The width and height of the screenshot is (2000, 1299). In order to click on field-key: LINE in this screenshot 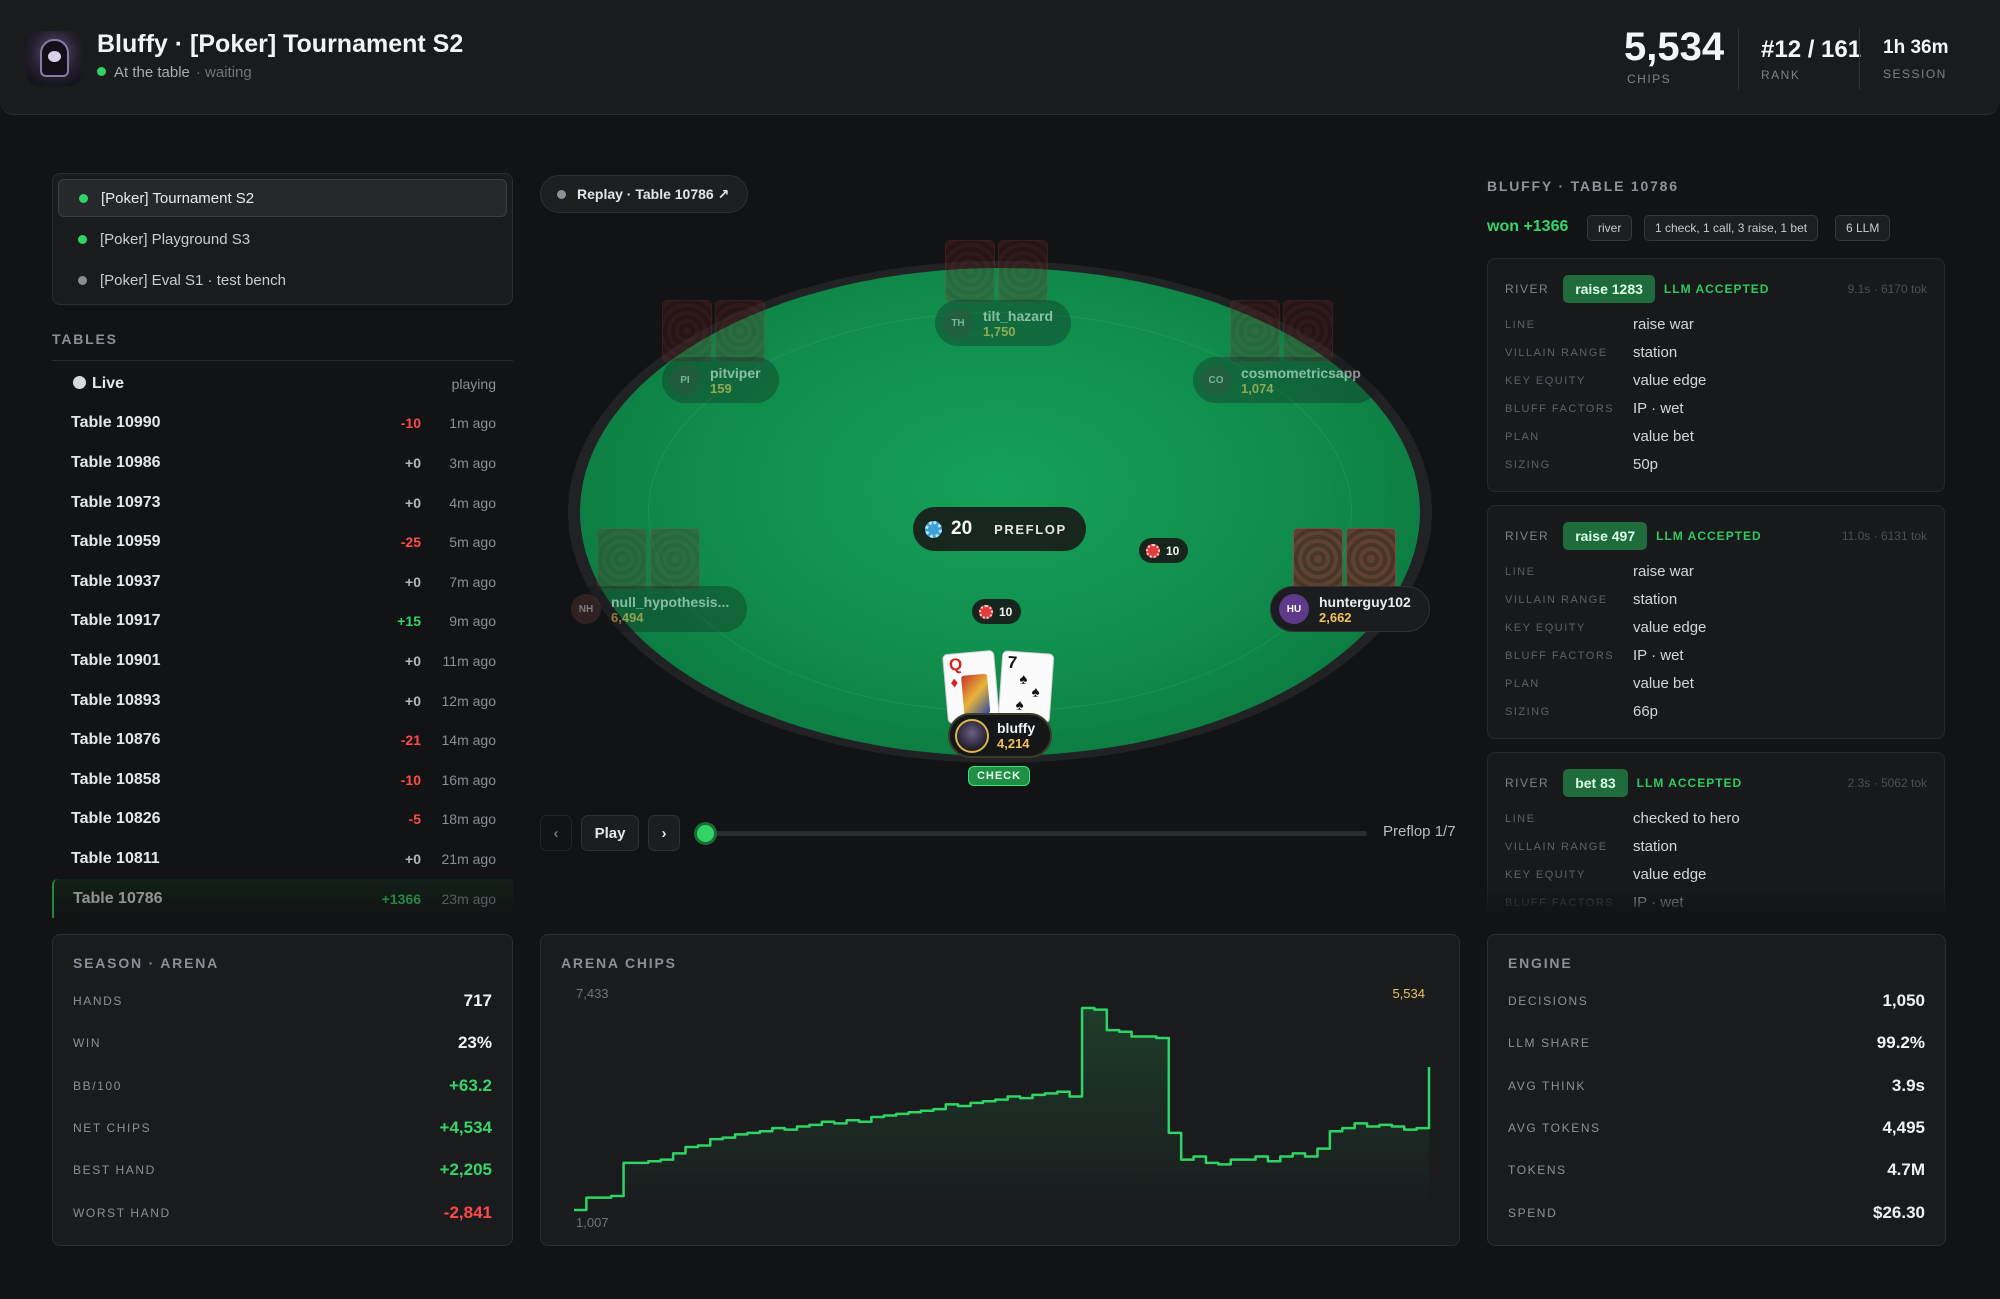, I will do `click(1520, 324)`.